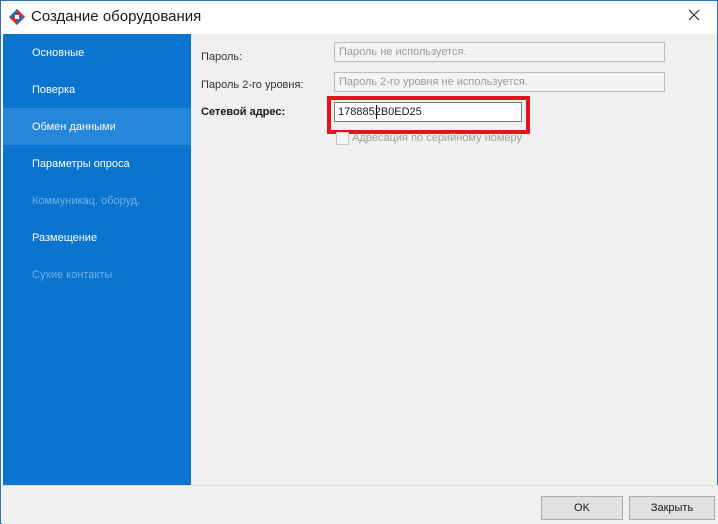  I want to click on ok-button: OK, so click(582, 508).